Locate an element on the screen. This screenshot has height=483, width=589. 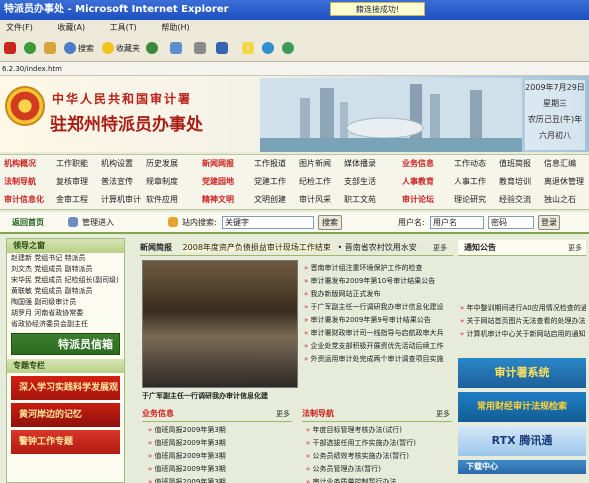
menu-file: 文件(F) is located at coordinates (19, 27).